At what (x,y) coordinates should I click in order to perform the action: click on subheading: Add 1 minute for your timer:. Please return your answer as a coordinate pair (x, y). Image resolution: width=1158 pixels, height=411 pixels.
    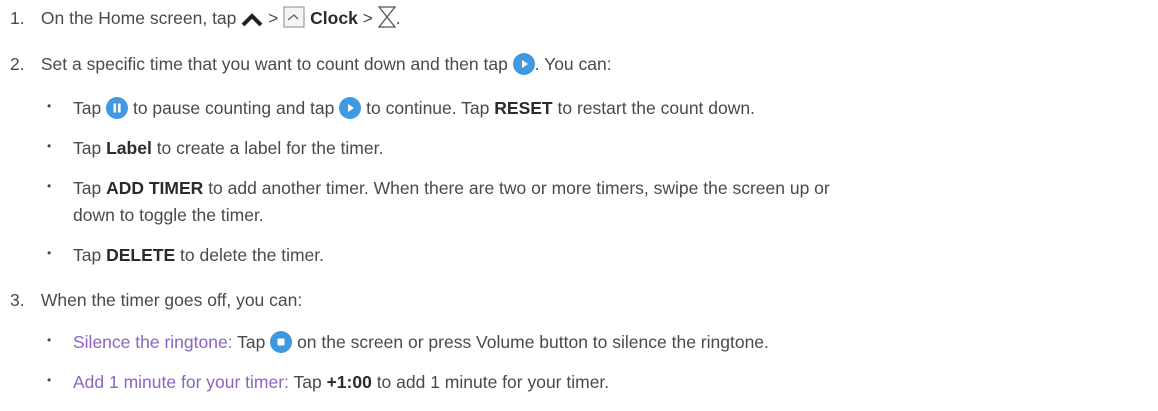
    Looking at the image, I should click on (181, 382).